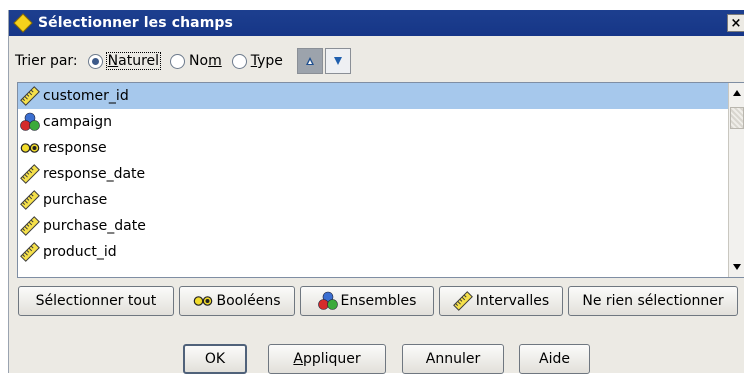  What do you see at coordinates (376, 23) in the screenshot?
I see `title-bar: Sélectionner les champs ×` at bounding box center [376, 23].